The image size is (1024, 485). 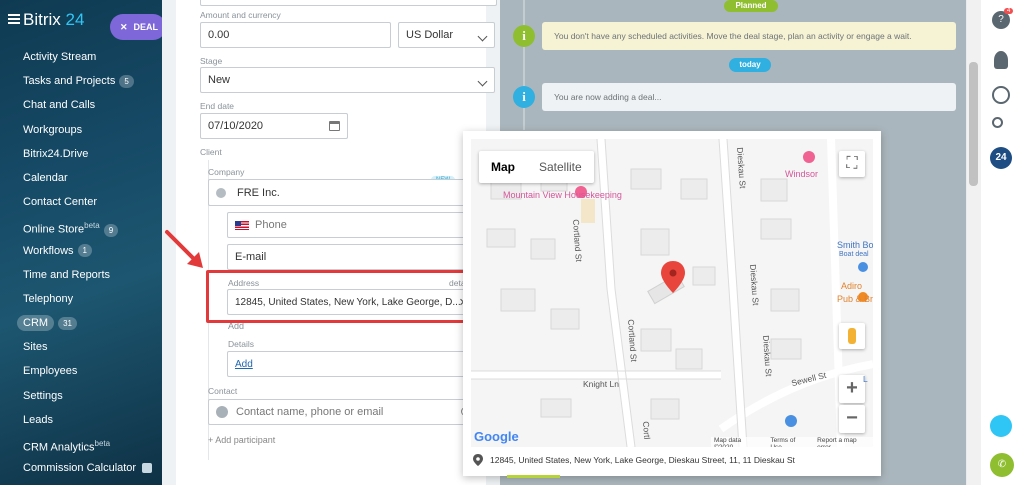 I want to click on street-label: L, so click(x=865, y=379).